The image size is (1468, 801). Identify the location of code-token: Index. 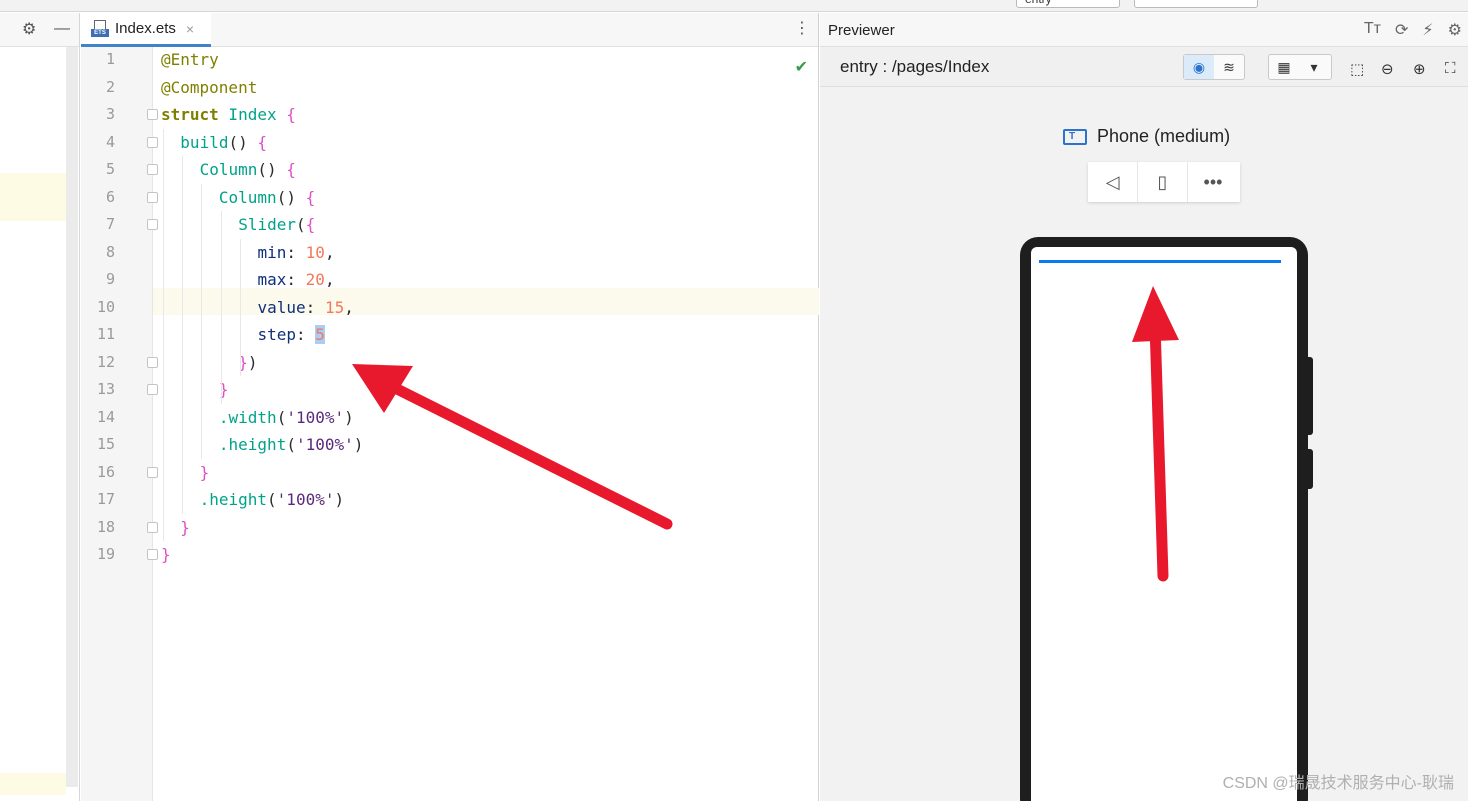
(252, 114).